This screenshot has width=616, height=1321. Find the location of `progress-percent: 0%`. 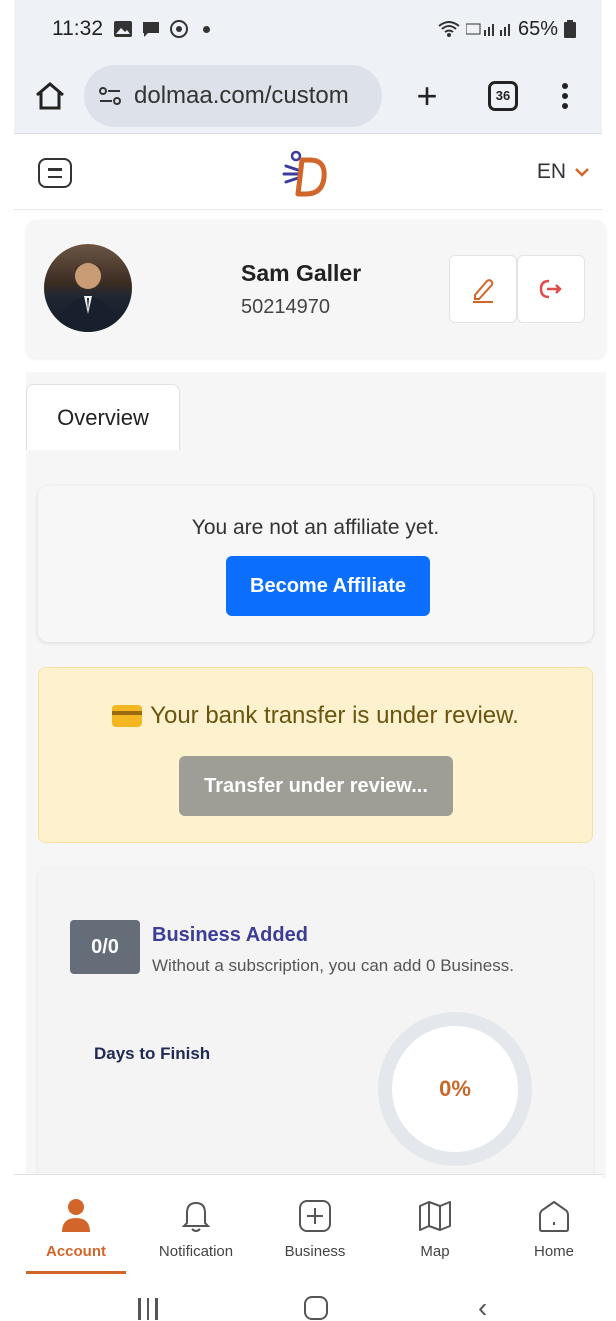

progress-percent: 0% is located at coordinates (455, 1088).